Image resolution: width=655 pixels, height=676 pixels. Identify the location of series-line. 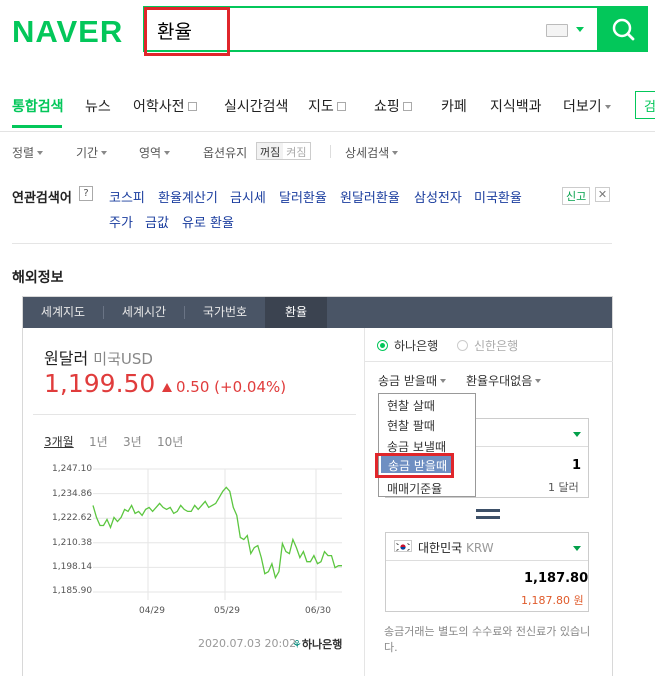
(217, 533).